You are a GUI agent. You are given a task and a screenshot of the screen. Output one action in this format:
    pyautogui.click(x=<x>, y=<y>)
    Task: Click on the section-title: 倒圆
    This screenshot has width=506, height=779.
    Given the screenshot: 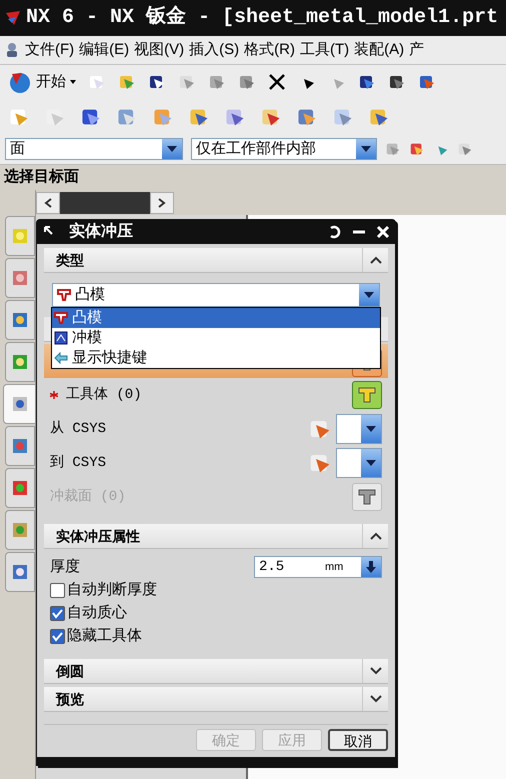 What is the action you would take?
    pyautogui.click(x=69, y=671)
    